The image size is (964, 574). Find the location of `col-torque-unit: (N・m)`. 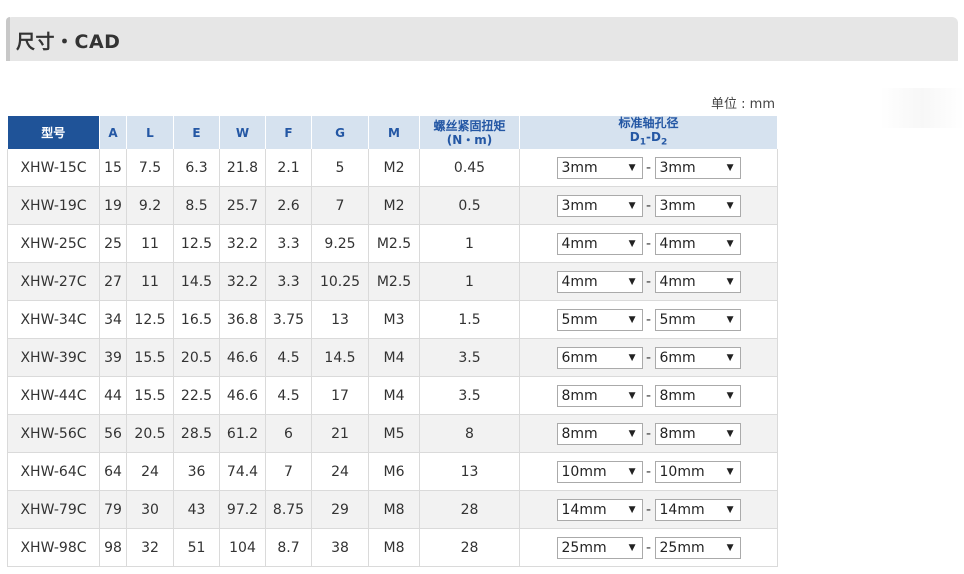

col-torque-unit: (N・m) is located at coordinates (469, 139).